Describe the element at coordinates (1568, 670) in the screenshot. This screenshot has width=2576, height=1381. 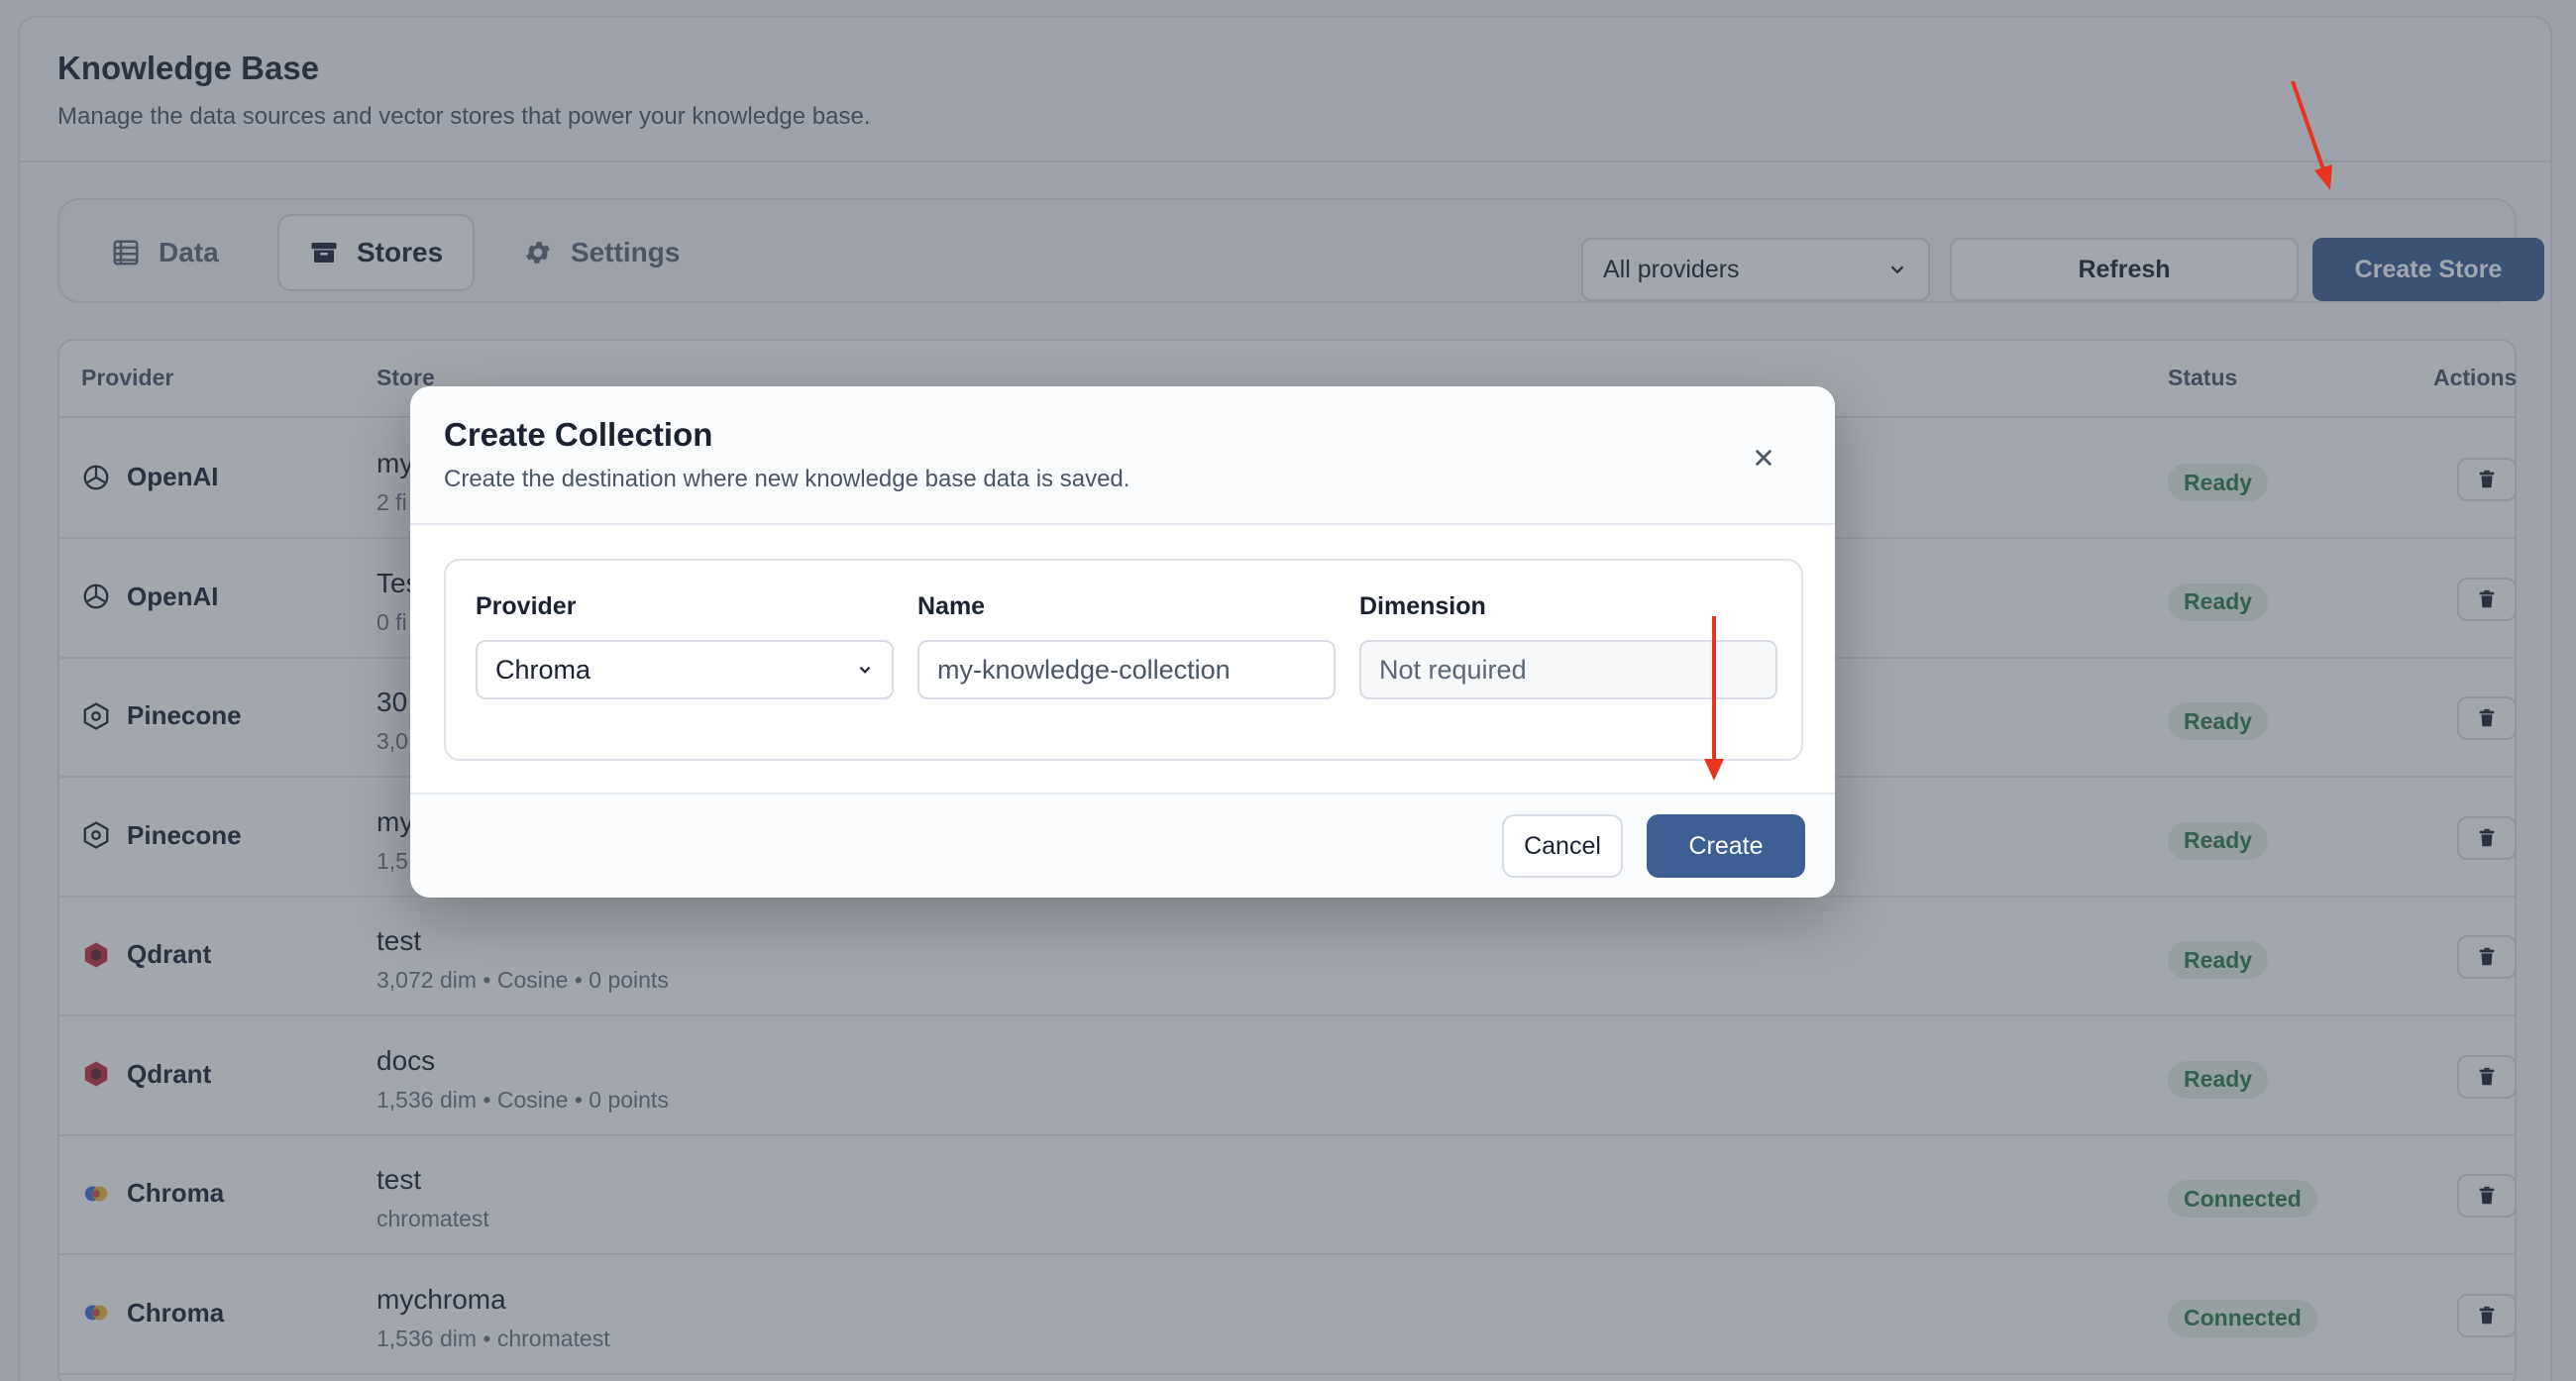
I see `dimension-input: Not required` at that location.